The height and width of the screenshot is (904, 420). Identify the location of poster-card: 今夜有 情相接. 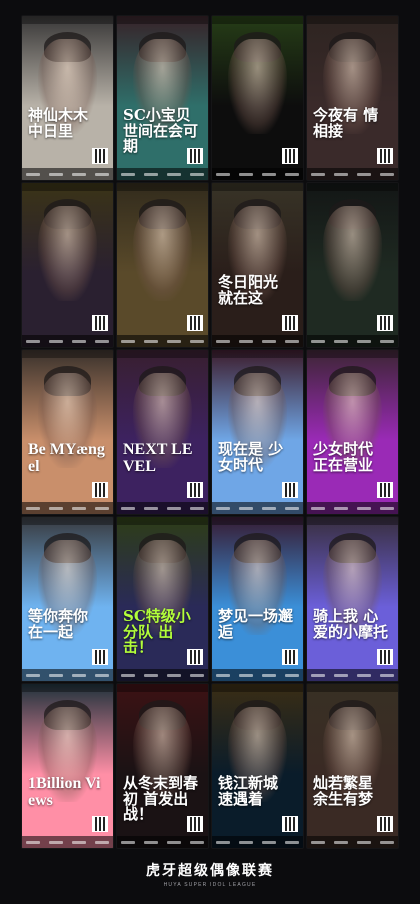
(352, 98).